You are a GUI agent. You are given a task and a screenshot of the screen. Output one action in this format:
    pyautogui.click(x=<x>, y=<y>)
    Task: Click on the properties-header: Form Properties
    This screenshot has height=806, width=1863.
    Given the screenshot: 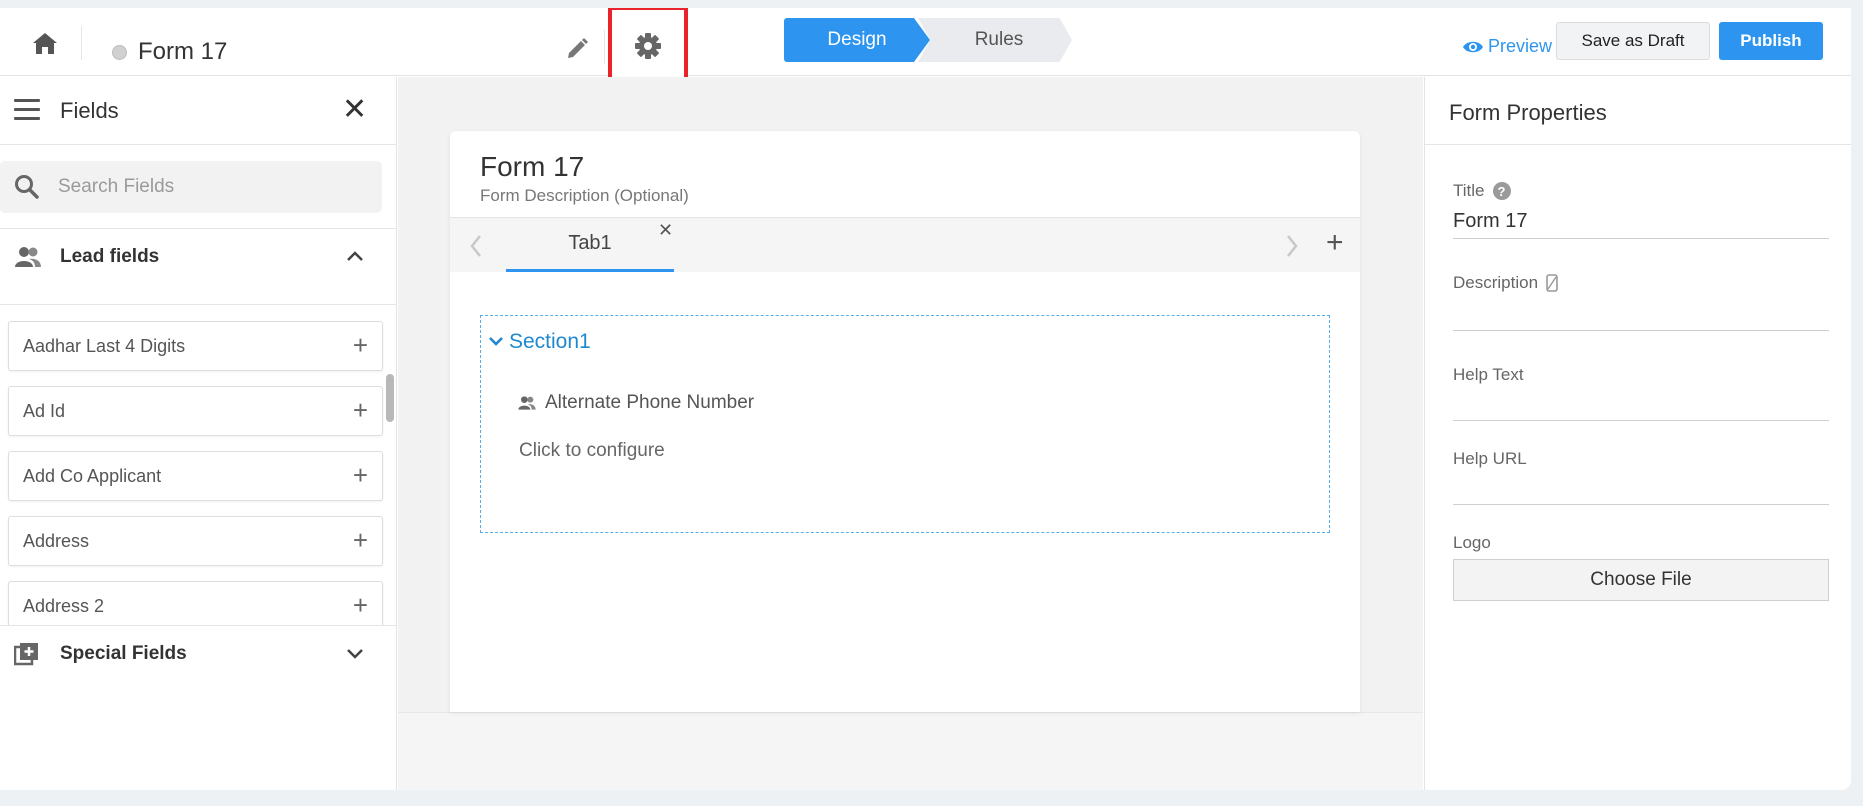 What is the action you would take?
    pyautogui.click(x=1638, y=111)
    